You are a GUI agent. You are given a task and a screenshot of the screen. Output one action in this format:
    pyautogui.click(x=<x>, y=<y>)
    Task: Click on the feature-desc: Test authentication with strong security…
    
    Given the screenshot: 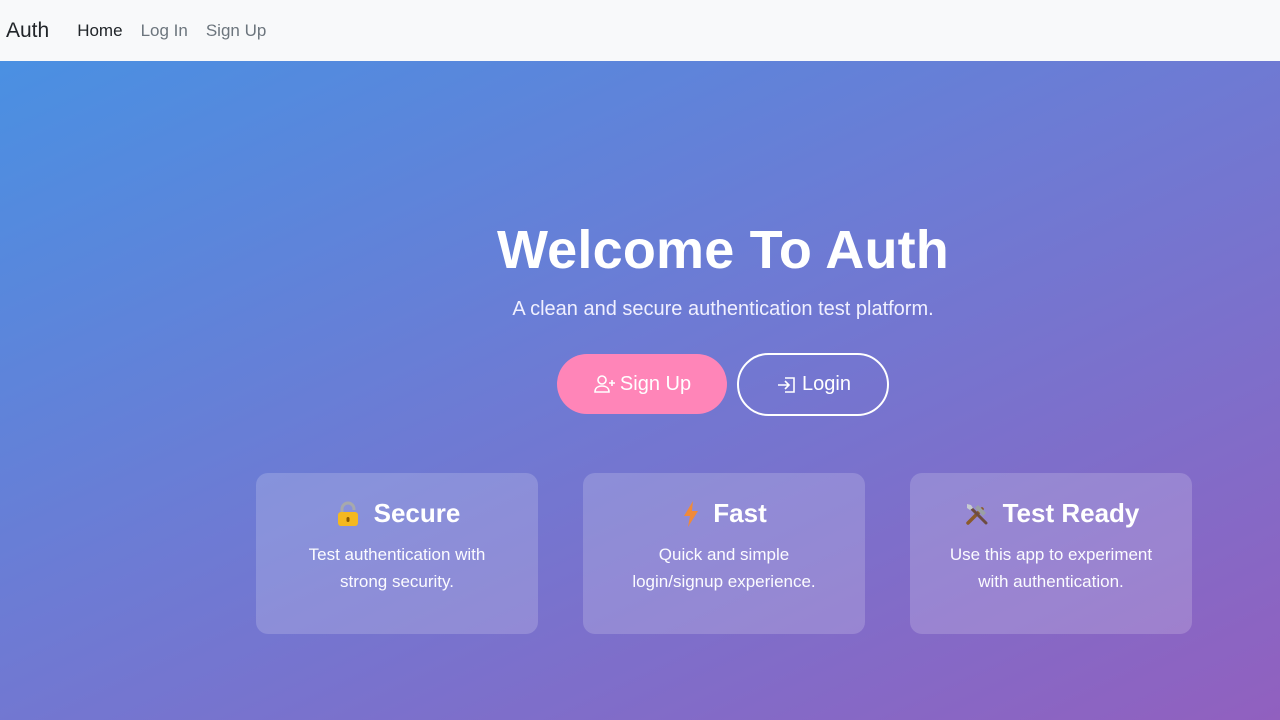 What is the action you would take?
    pyautogui.click(x=397, y=568)
    